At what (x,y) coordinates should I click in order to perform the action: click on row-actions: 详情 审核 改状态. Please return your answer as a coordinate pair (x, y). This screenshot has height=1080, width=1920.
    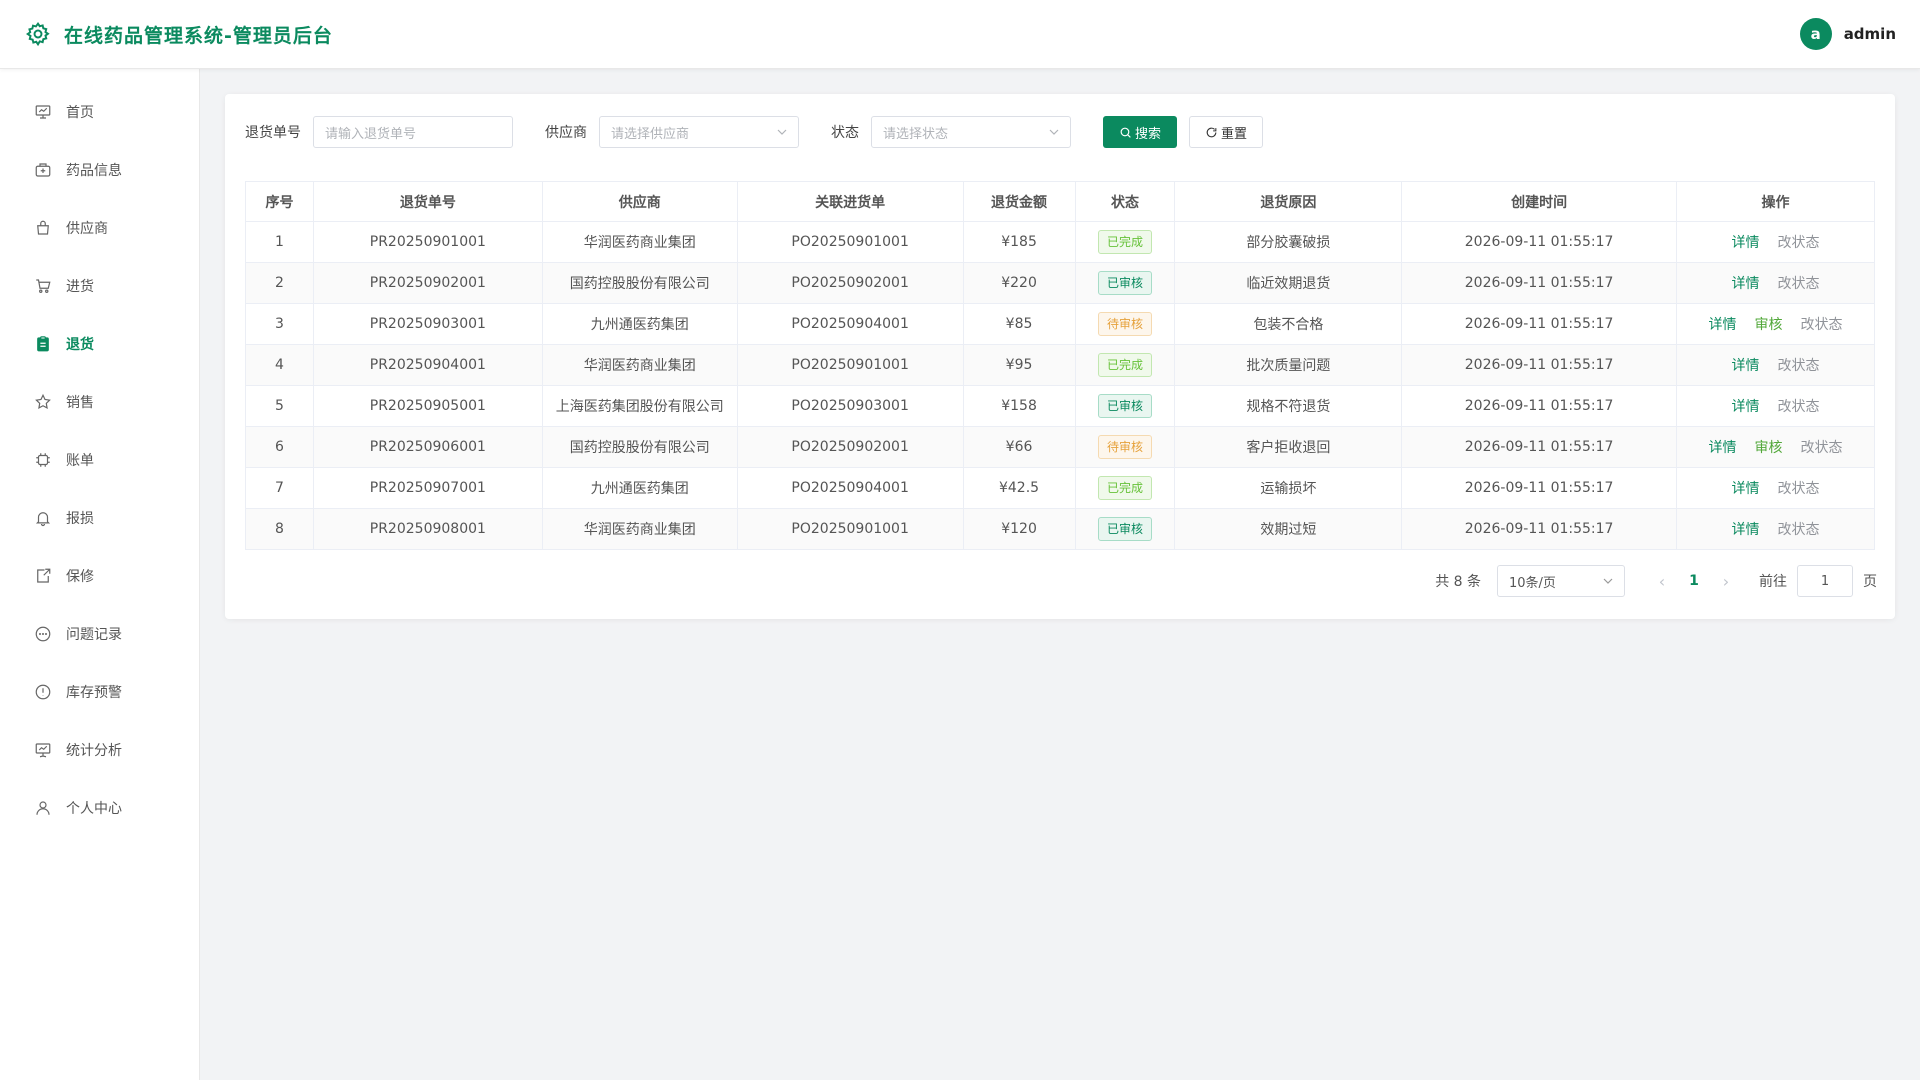
    Looking at the image, I should click on (1776, 324).